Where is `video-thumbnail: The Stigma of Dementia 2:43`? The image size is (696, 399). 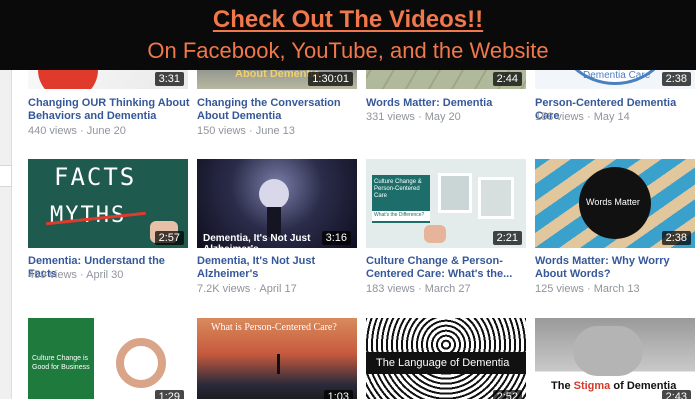 video-thumbnail: The Stigma of Dementia 2:43 is located at coordinates (615, 358).